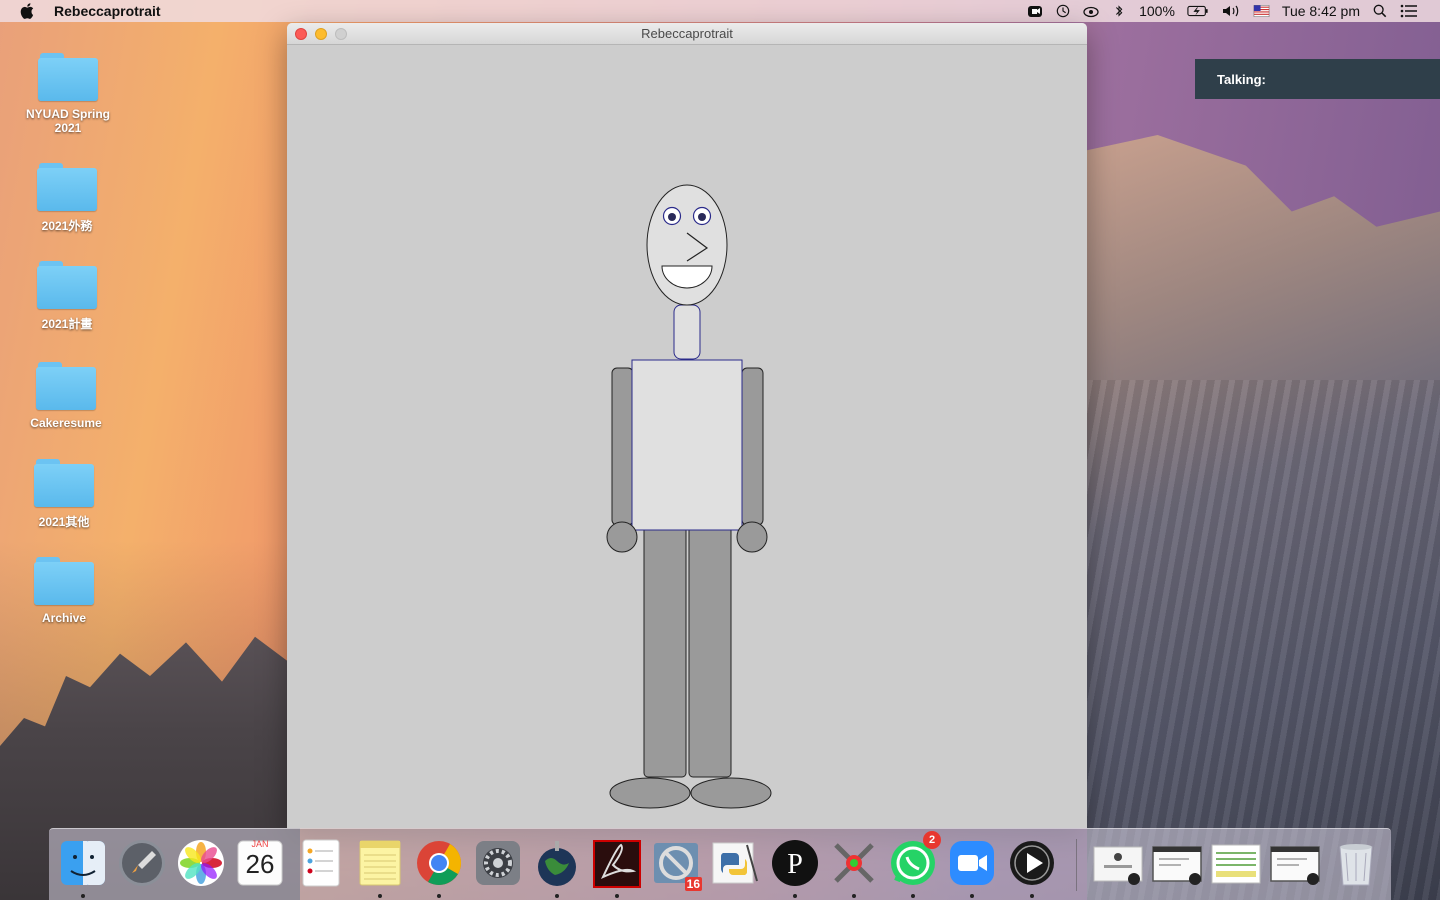 This screenshot has width=1440, height=900. I want to click on left-arm, so click(622, 446).